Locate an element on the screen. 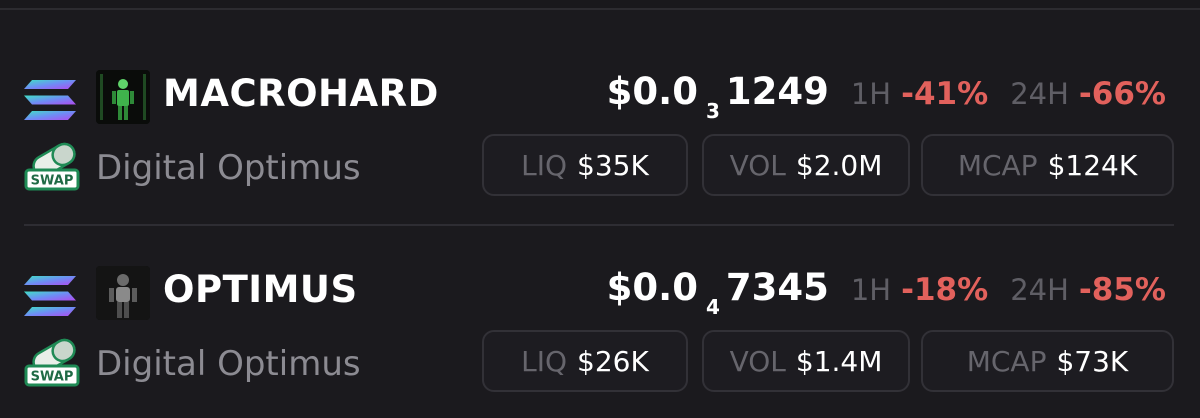 Image resolution: width=1200 pixels, height=418 pixels. market-cap-pill: MCAP $73K is located at coordinates (1047, 361).